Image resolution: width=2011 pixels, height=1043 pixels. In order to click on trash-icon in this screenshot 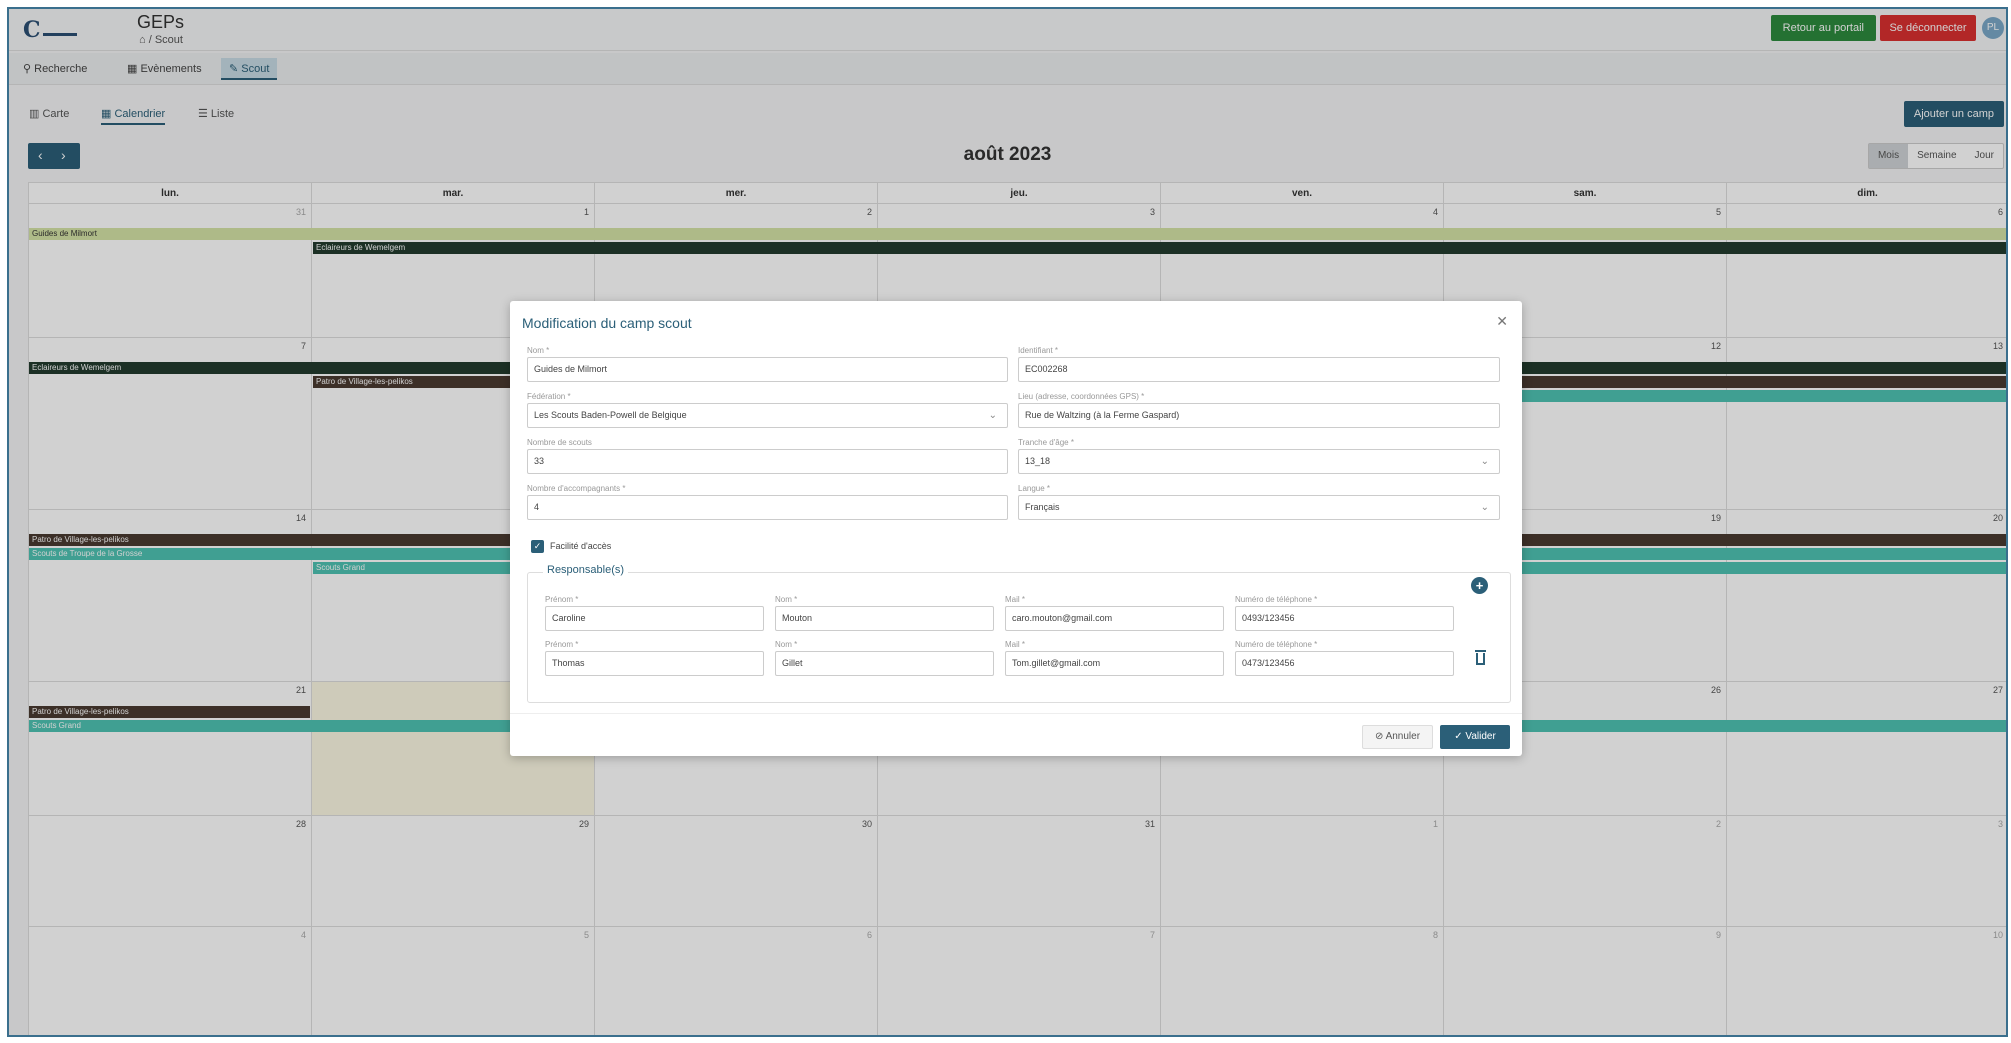, I will do `click(1480, 657)`.